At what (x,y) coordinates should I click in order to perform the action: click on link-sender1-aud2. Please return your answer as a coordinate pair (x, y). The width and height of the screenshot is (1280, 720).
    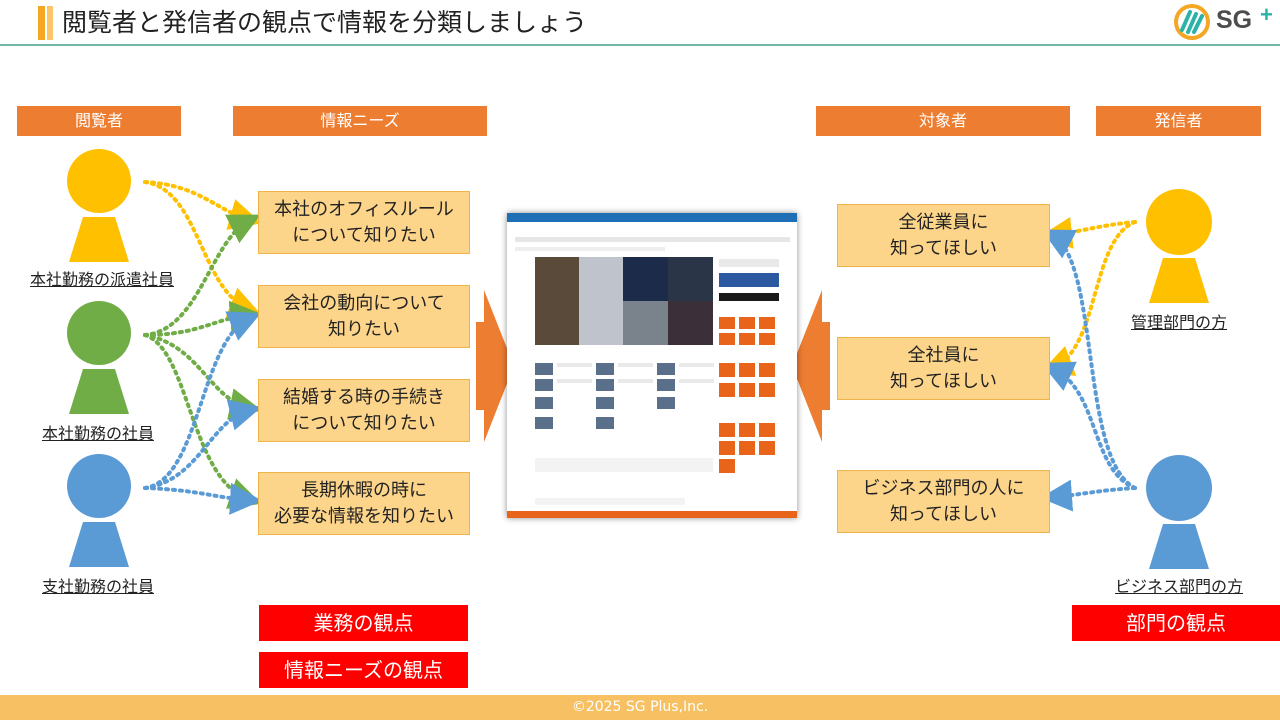
    Looking at the image, I should click on (1088, 298).